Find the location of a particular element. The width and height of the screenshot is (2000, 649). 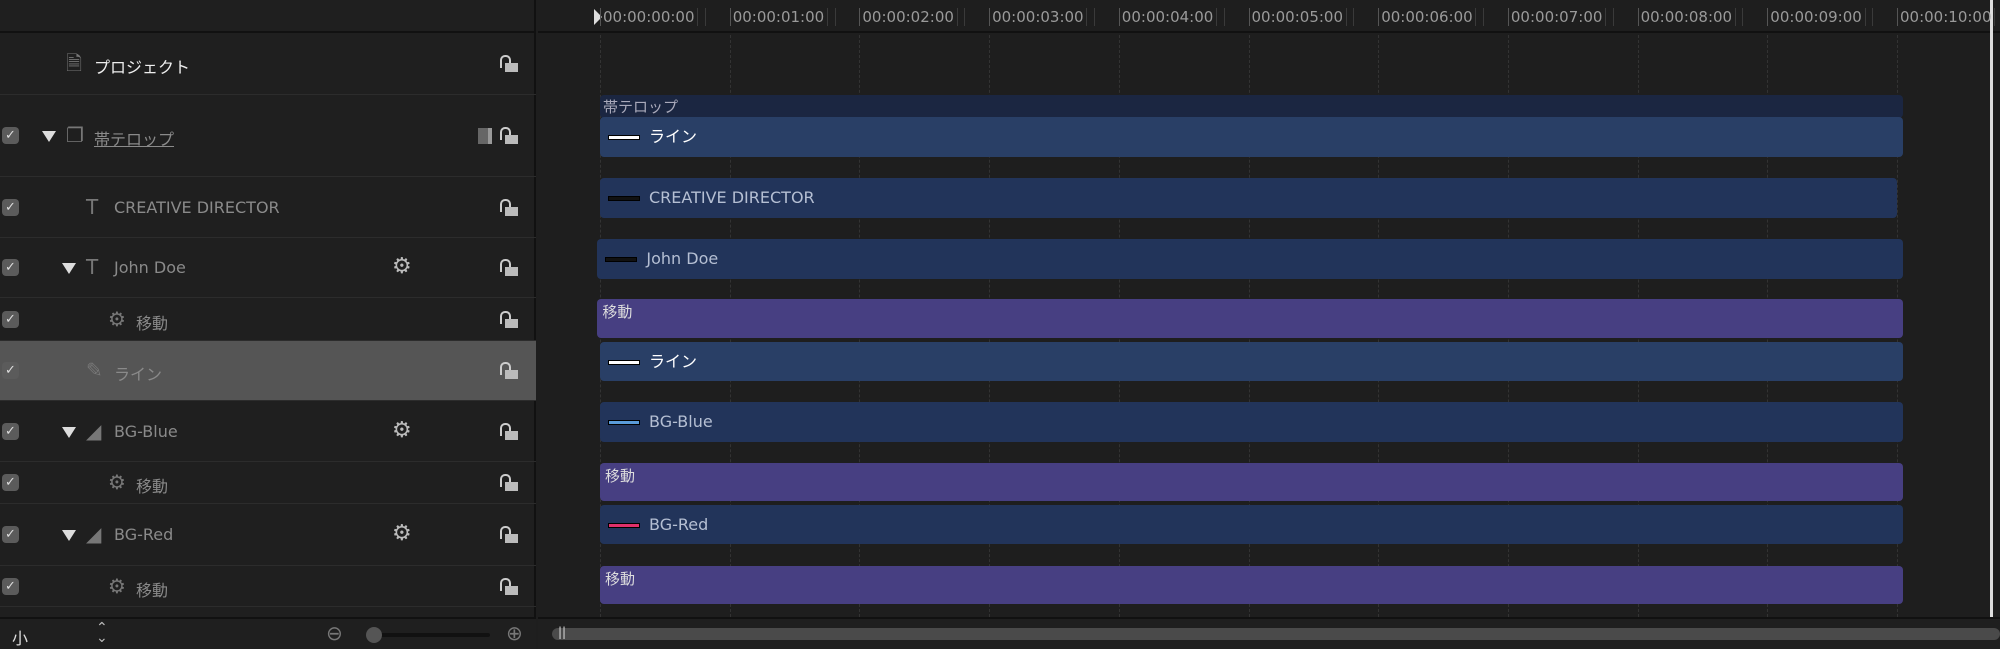

ruler-tick-label: 00:00:02:00 is located at coordinates (906, 17).